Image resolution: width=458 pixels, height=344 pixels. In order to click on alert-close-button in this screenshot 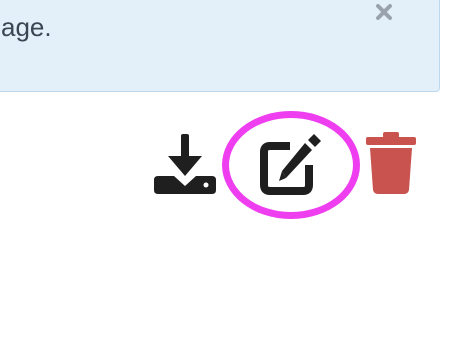, I will do `click(384, 13)`.